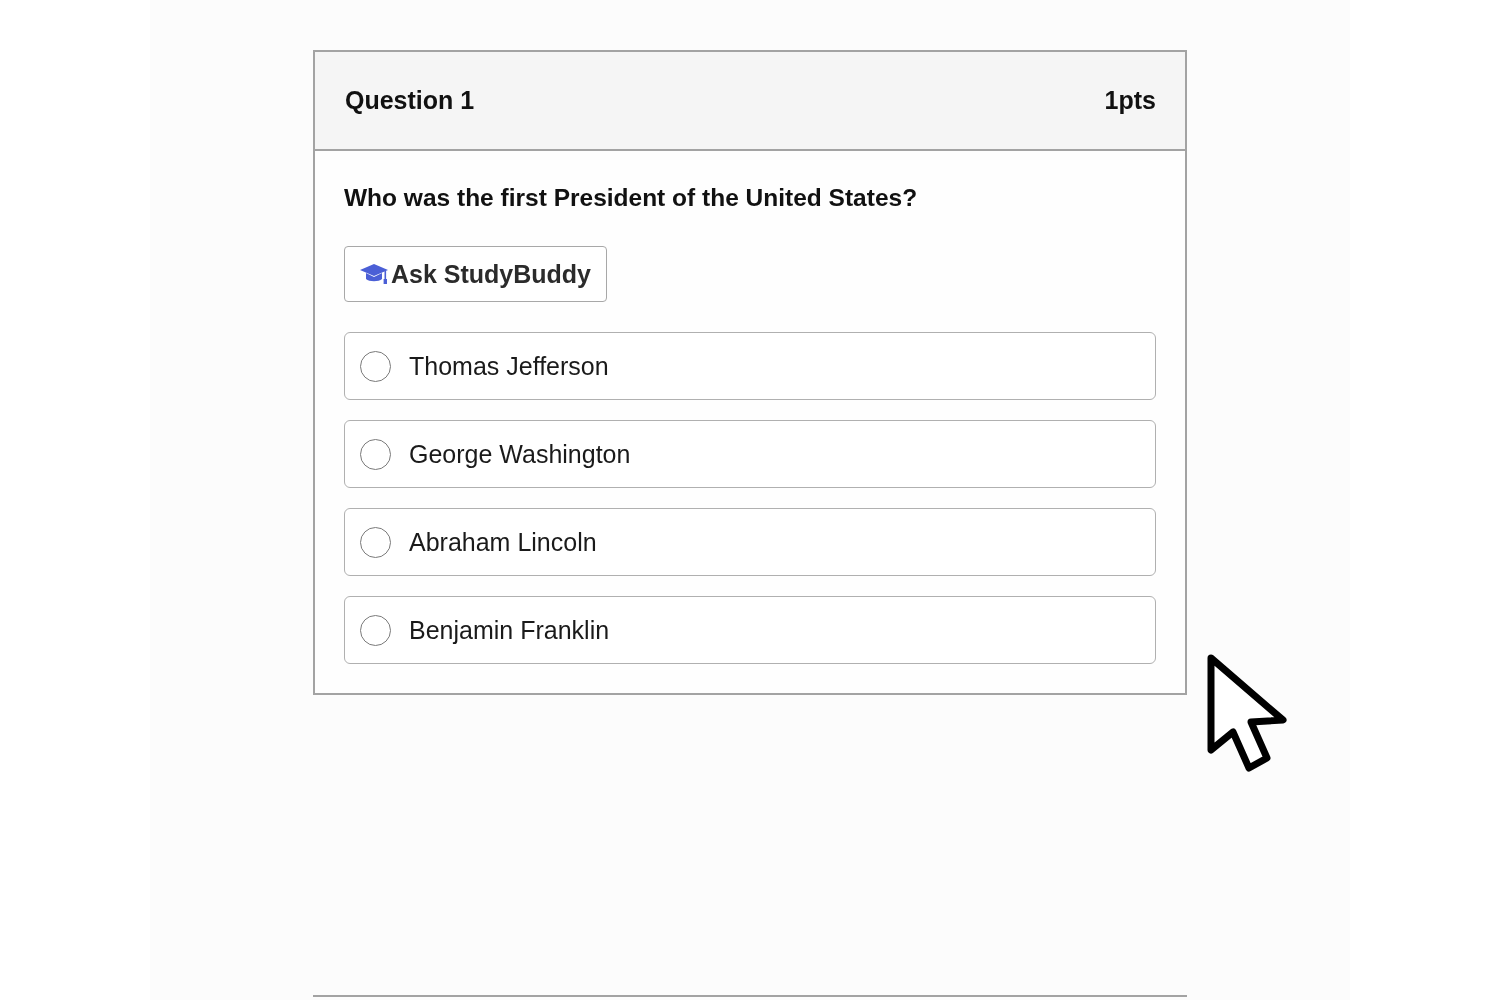  What do you see at coordinates (476, 274) in the screenshot?
I see `ask-studybuddy-button: Ask StudyBuddy` at bounding box center [476, 274].